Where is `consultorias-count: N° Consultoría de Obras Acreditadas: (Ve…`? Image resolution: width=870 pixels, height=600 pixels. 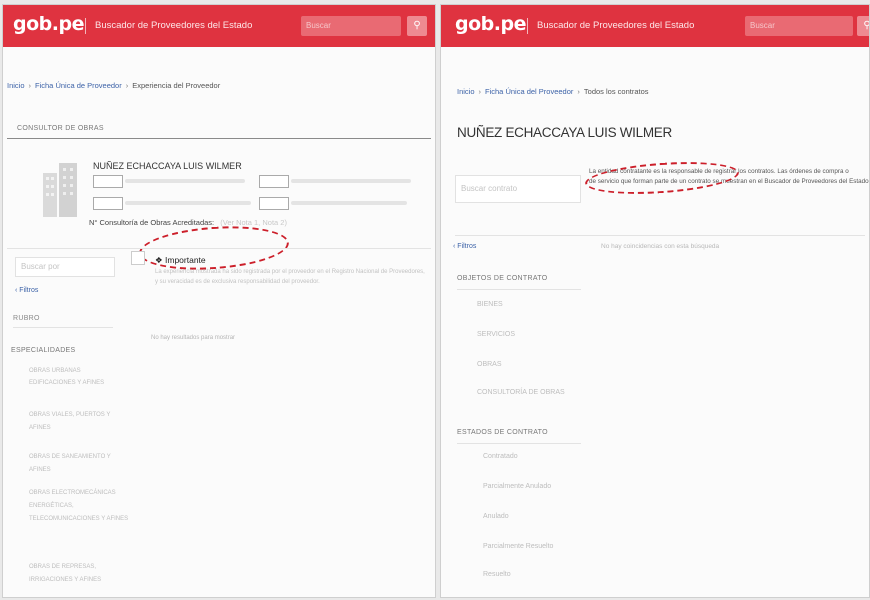 consultorias-count: N° Consultoría de Obras Acreditadas: (Ve… is located at coordinates (188, 222).